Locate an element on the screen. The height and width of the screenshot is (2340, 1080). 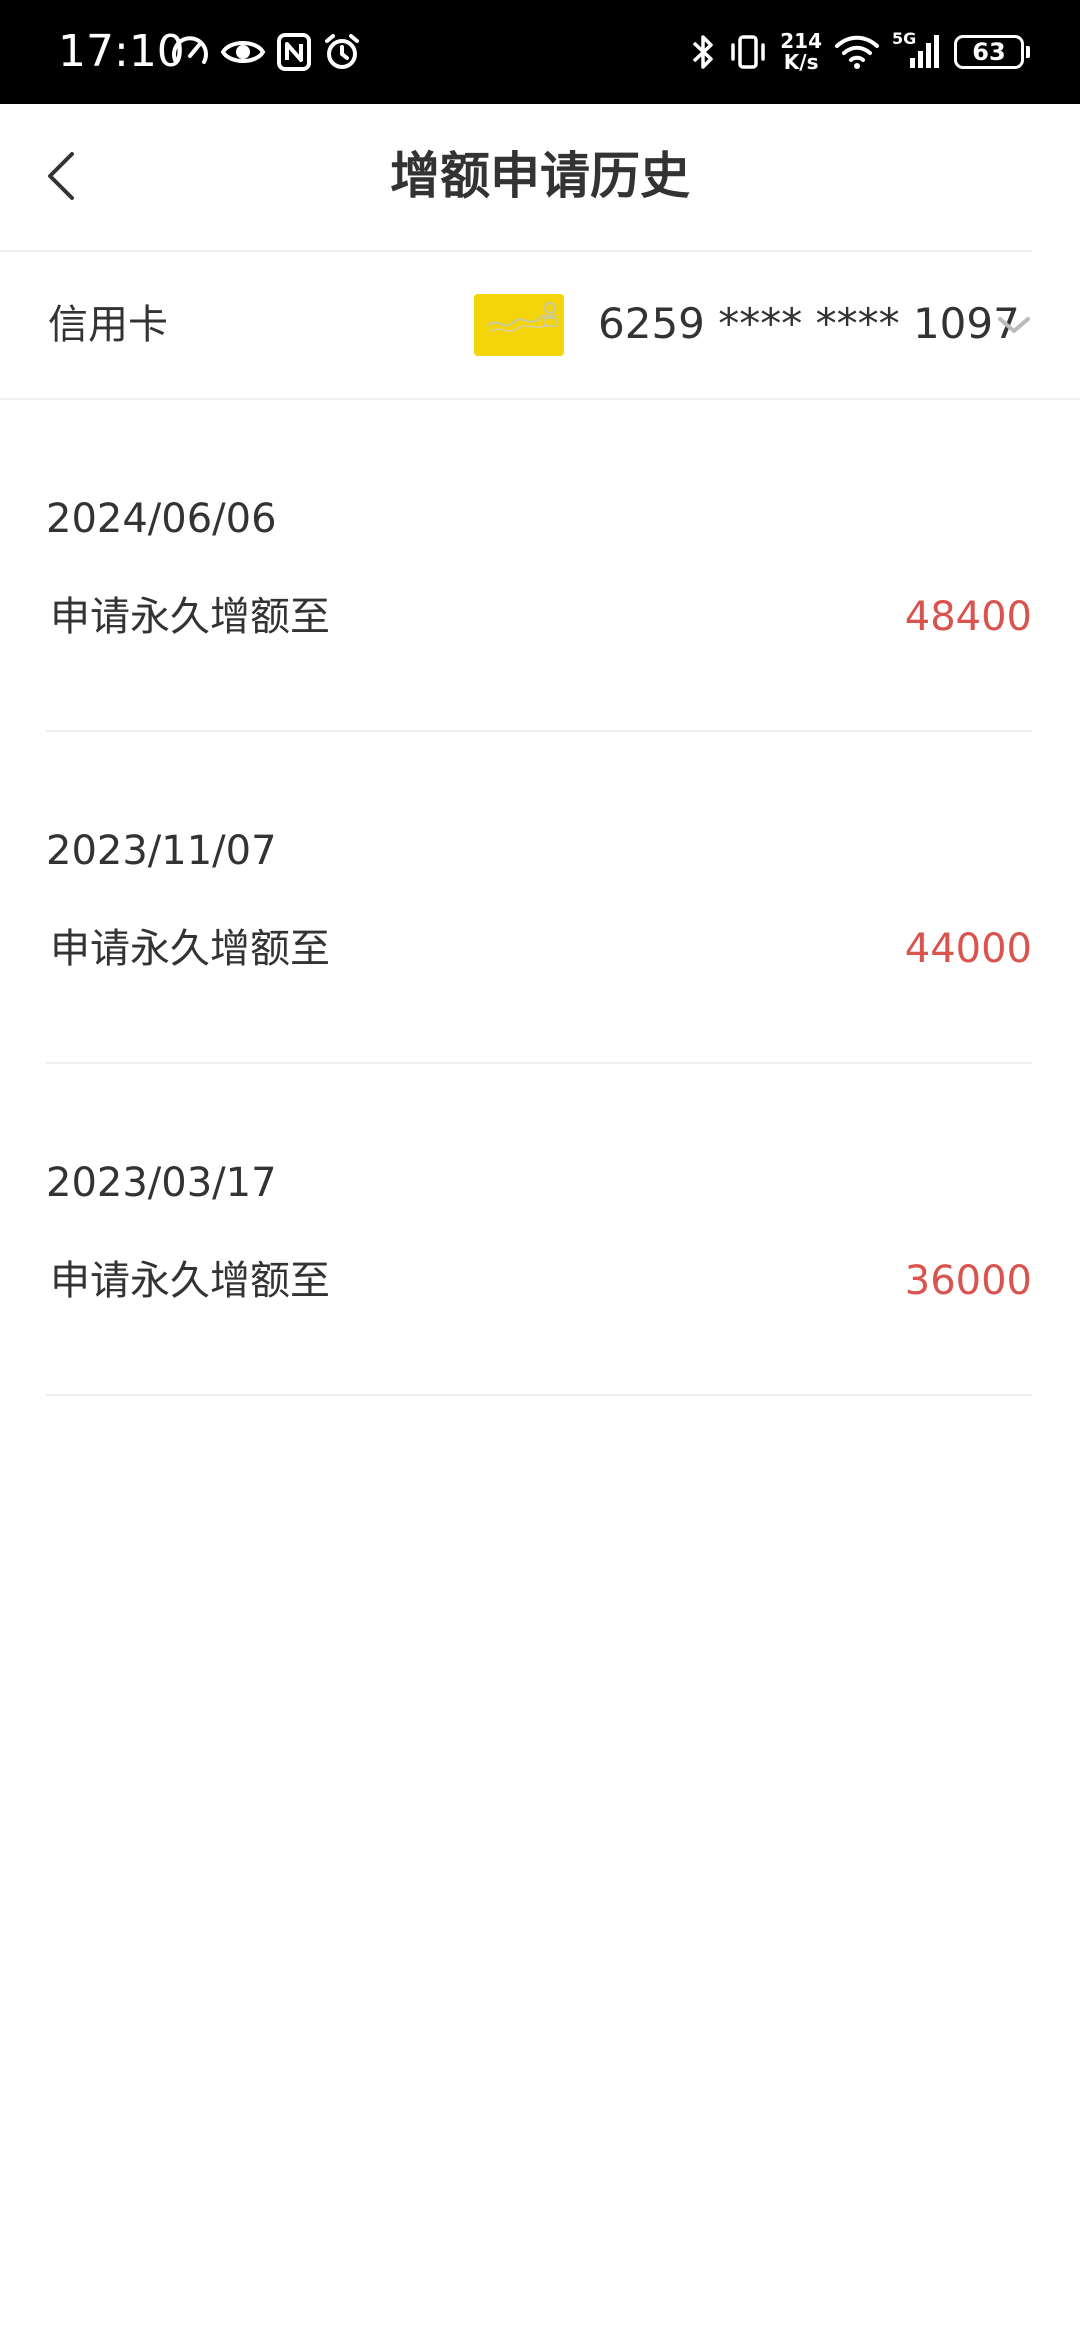
eye-icon is located at coordinates (243, 52).